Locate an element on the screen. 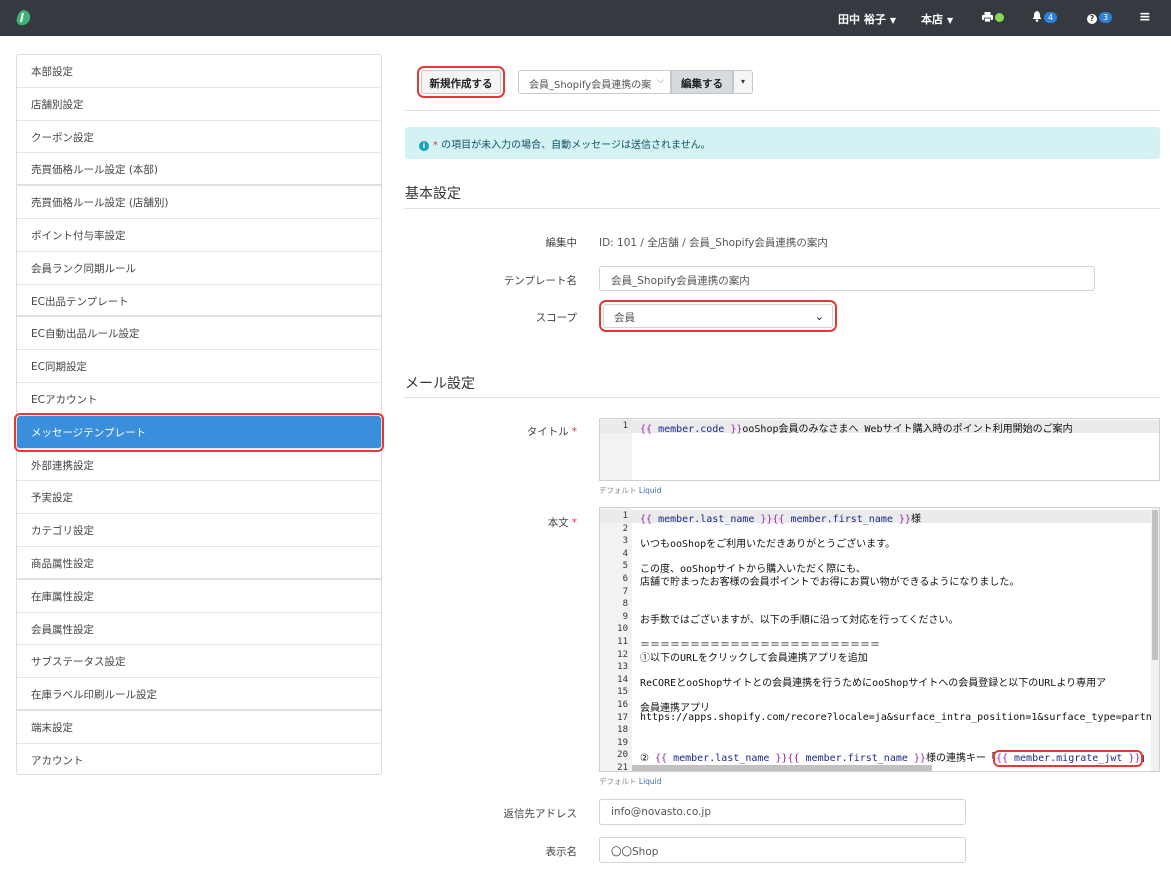 The image size is (1171, 891). edit-button: 編集する is located at coordinates (702, 82).